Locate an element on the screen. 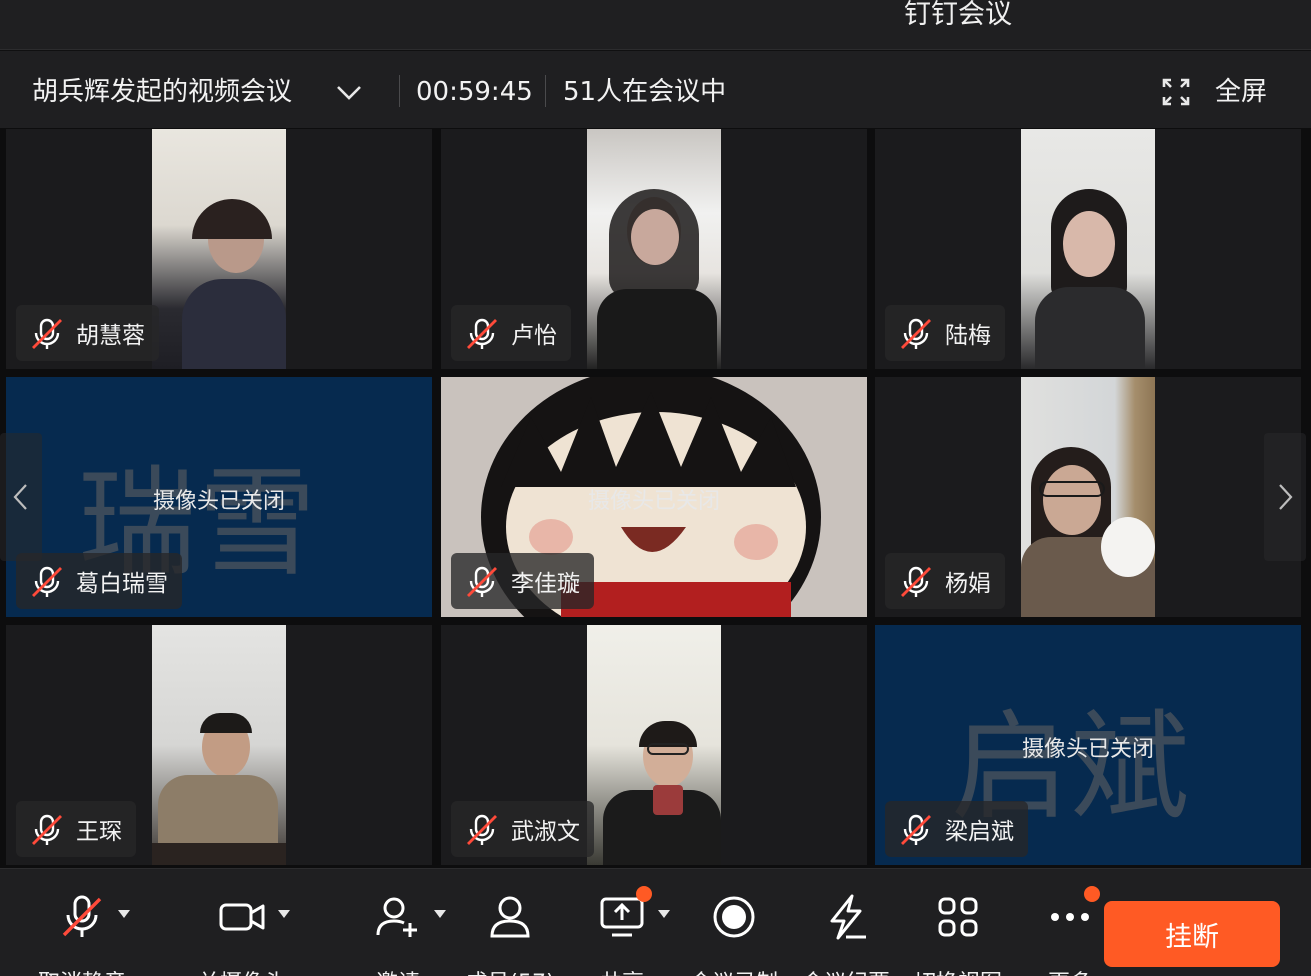 The height and width of the screenshot is (976, 1311). camera-off-label: 关摄像头 is located at coordinates (242, 970).